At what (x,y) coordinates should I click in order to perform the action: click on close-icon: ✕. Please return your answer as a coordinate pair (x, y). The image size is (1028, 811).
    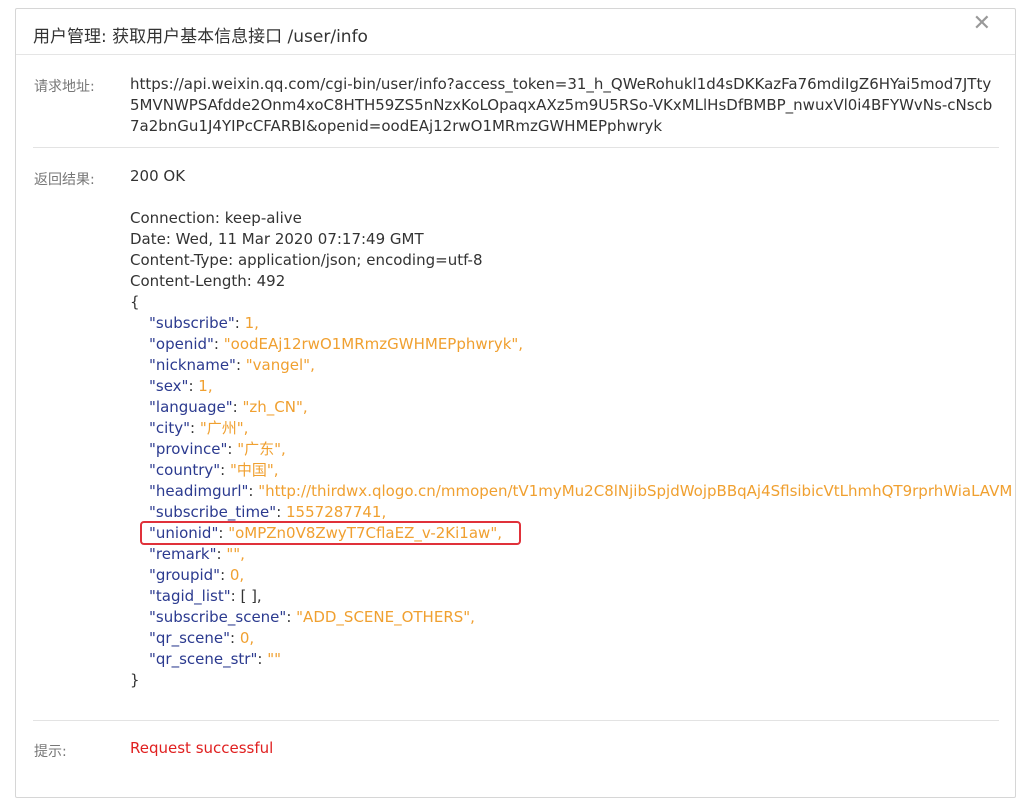
    Looking at the image, I should click on (982, 24).